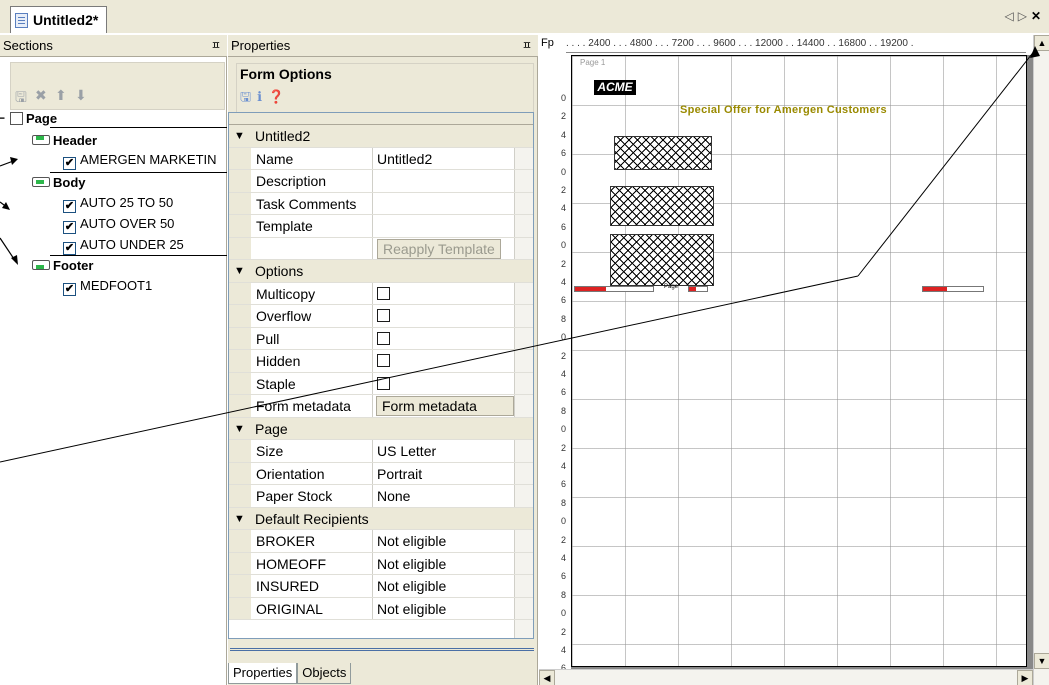  Describe the element at coordinates (279, 96) in the screenshot. I see `help-icon: ❓` at that location.